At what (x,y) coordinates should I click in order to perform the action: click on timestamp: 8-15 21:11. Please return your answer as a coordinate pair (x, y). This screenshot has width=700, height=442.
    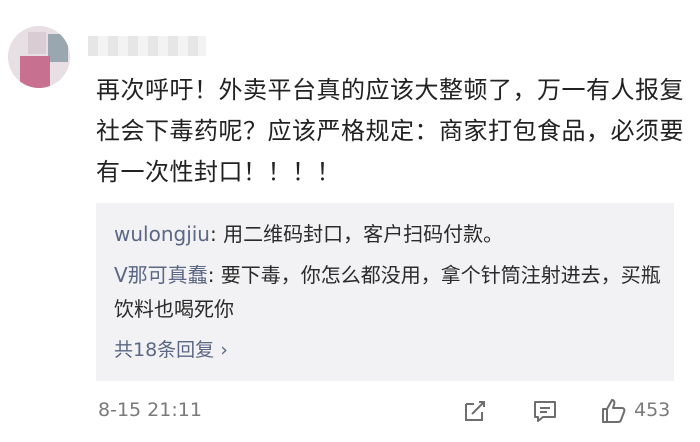
    Looking at the image, I should click on (150, 410).